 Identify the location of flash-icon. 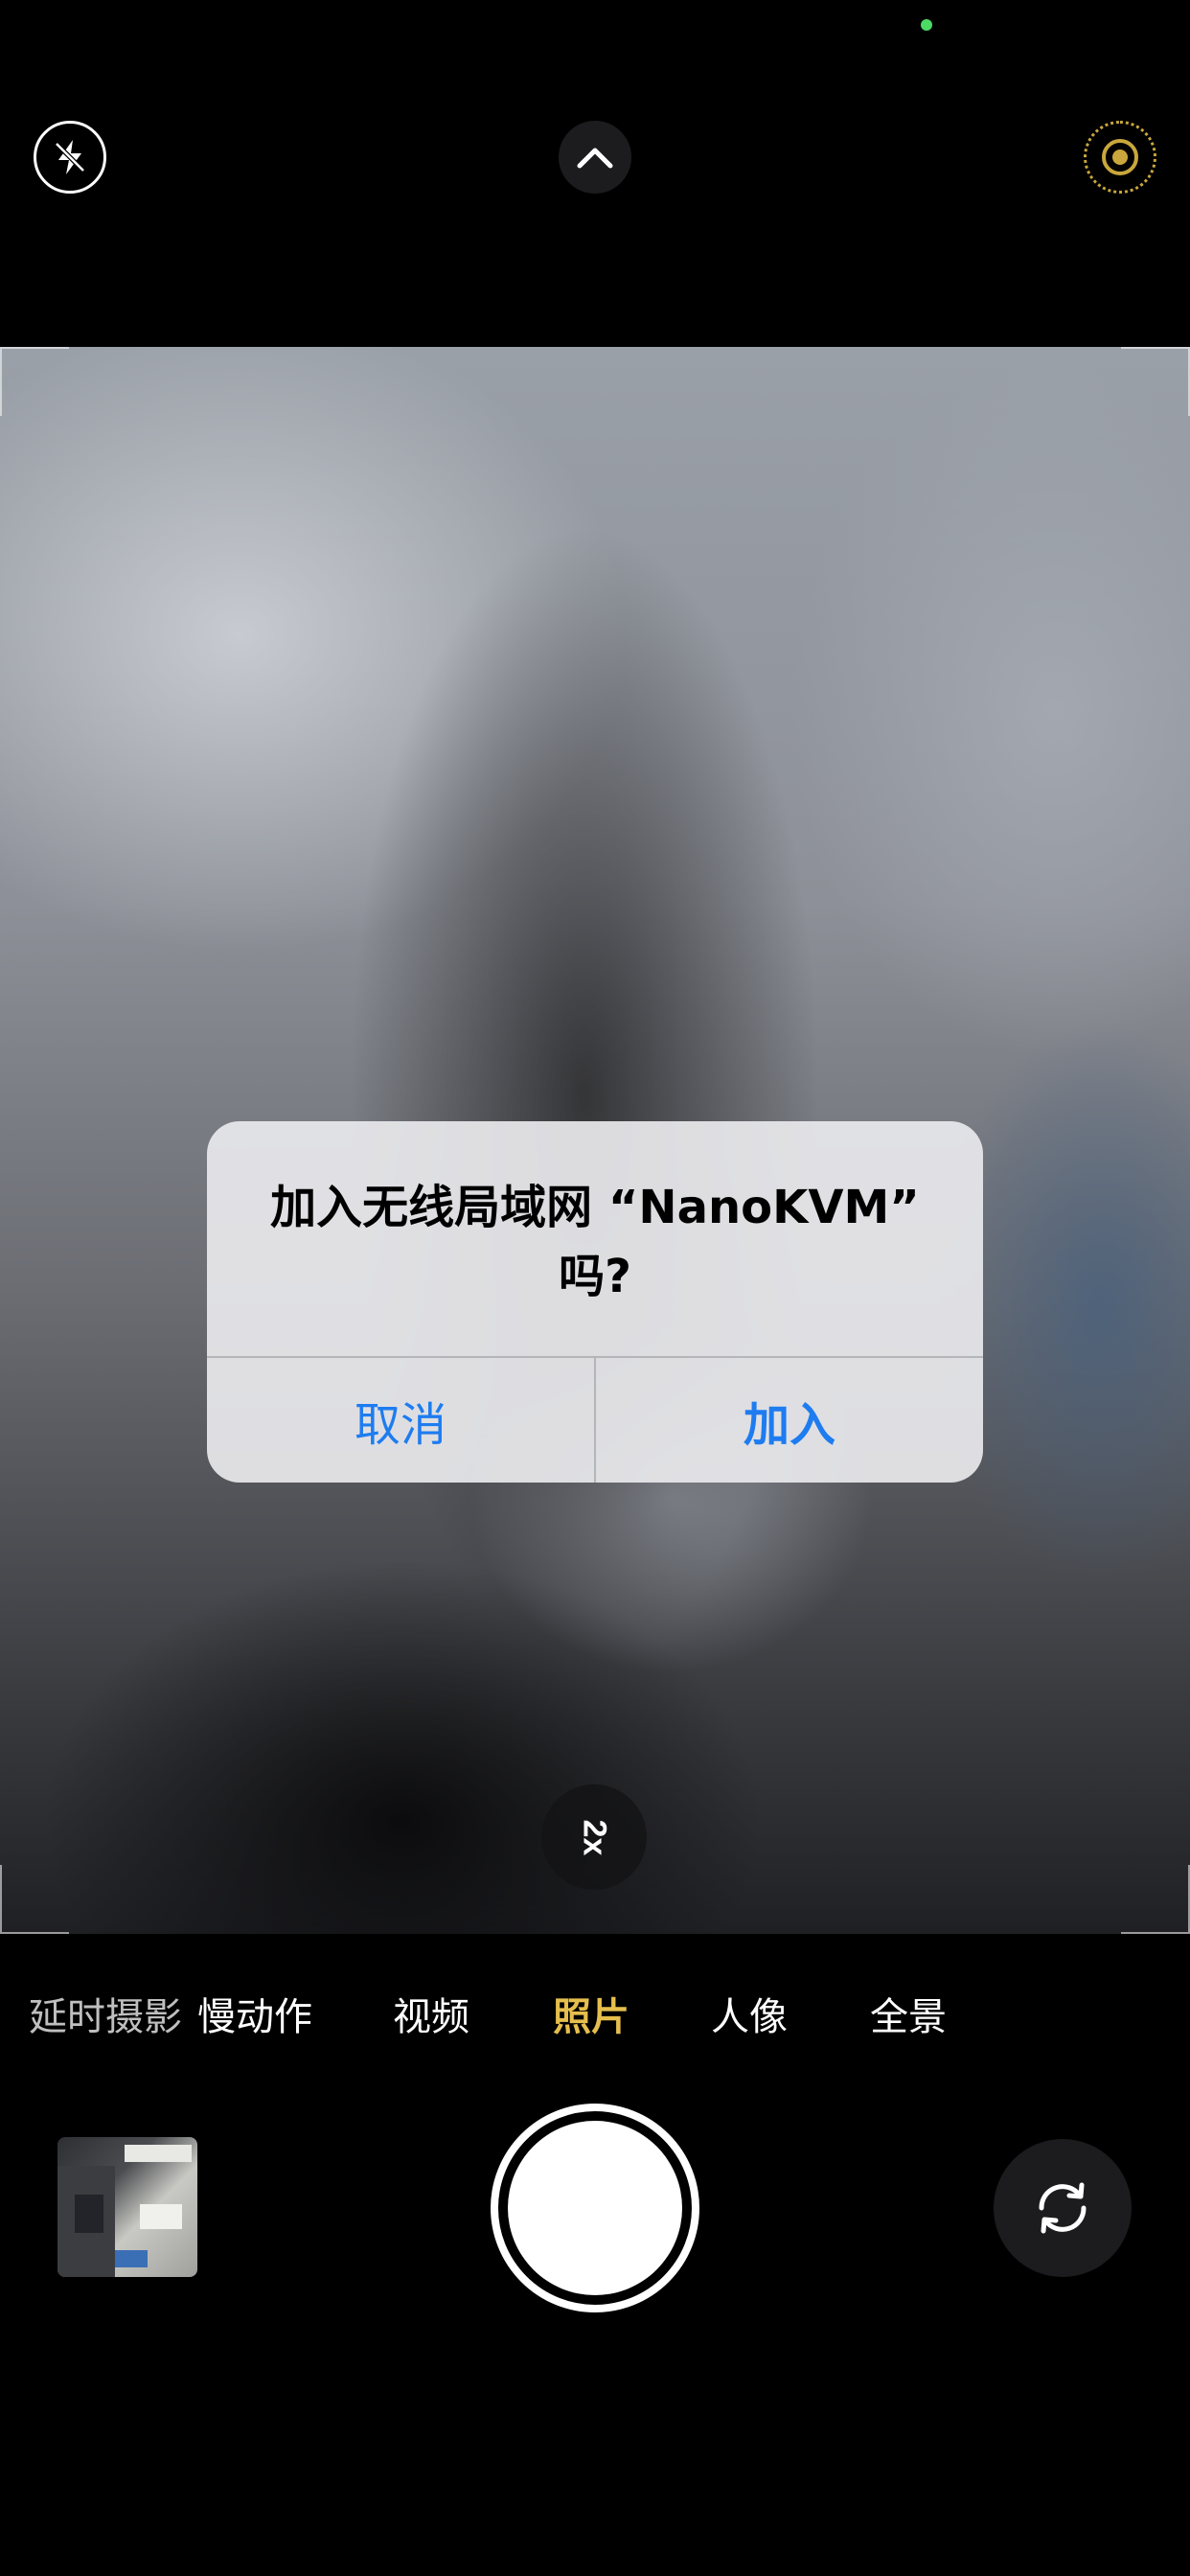
(70, 157).